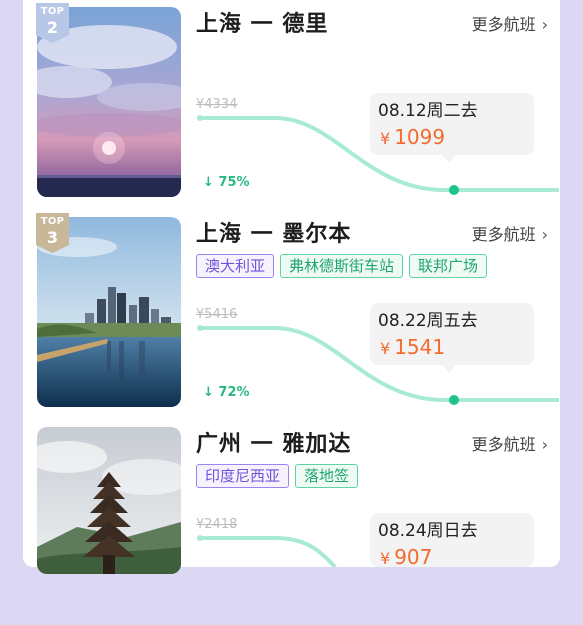 This screenshot has height=625, width=583. I want to click on destination-photo-pagoda, so click(109, 500).